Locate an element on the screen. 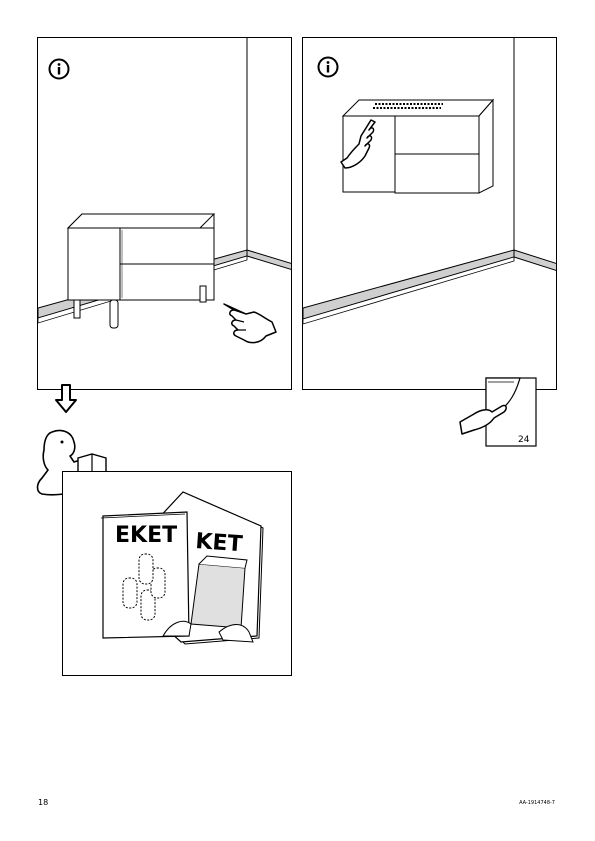  article-code: AA-1914748-7 is located at coordinates (537, 803).